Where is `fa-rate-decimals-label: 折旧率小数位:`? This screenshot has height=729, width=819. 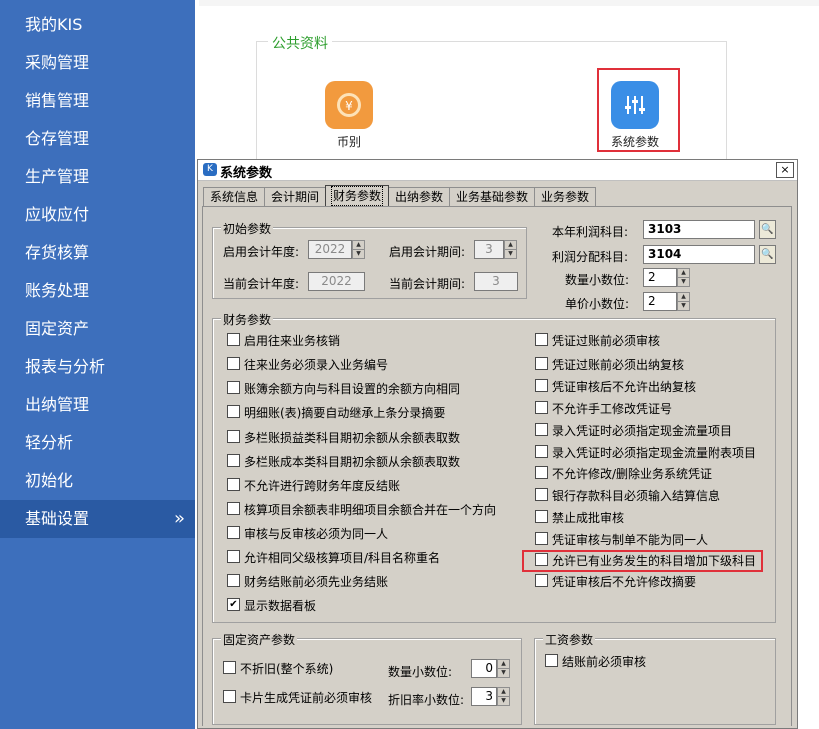
fa-rate-decimals-label: 折旧率小数位: is located at coordinates (426, 700).